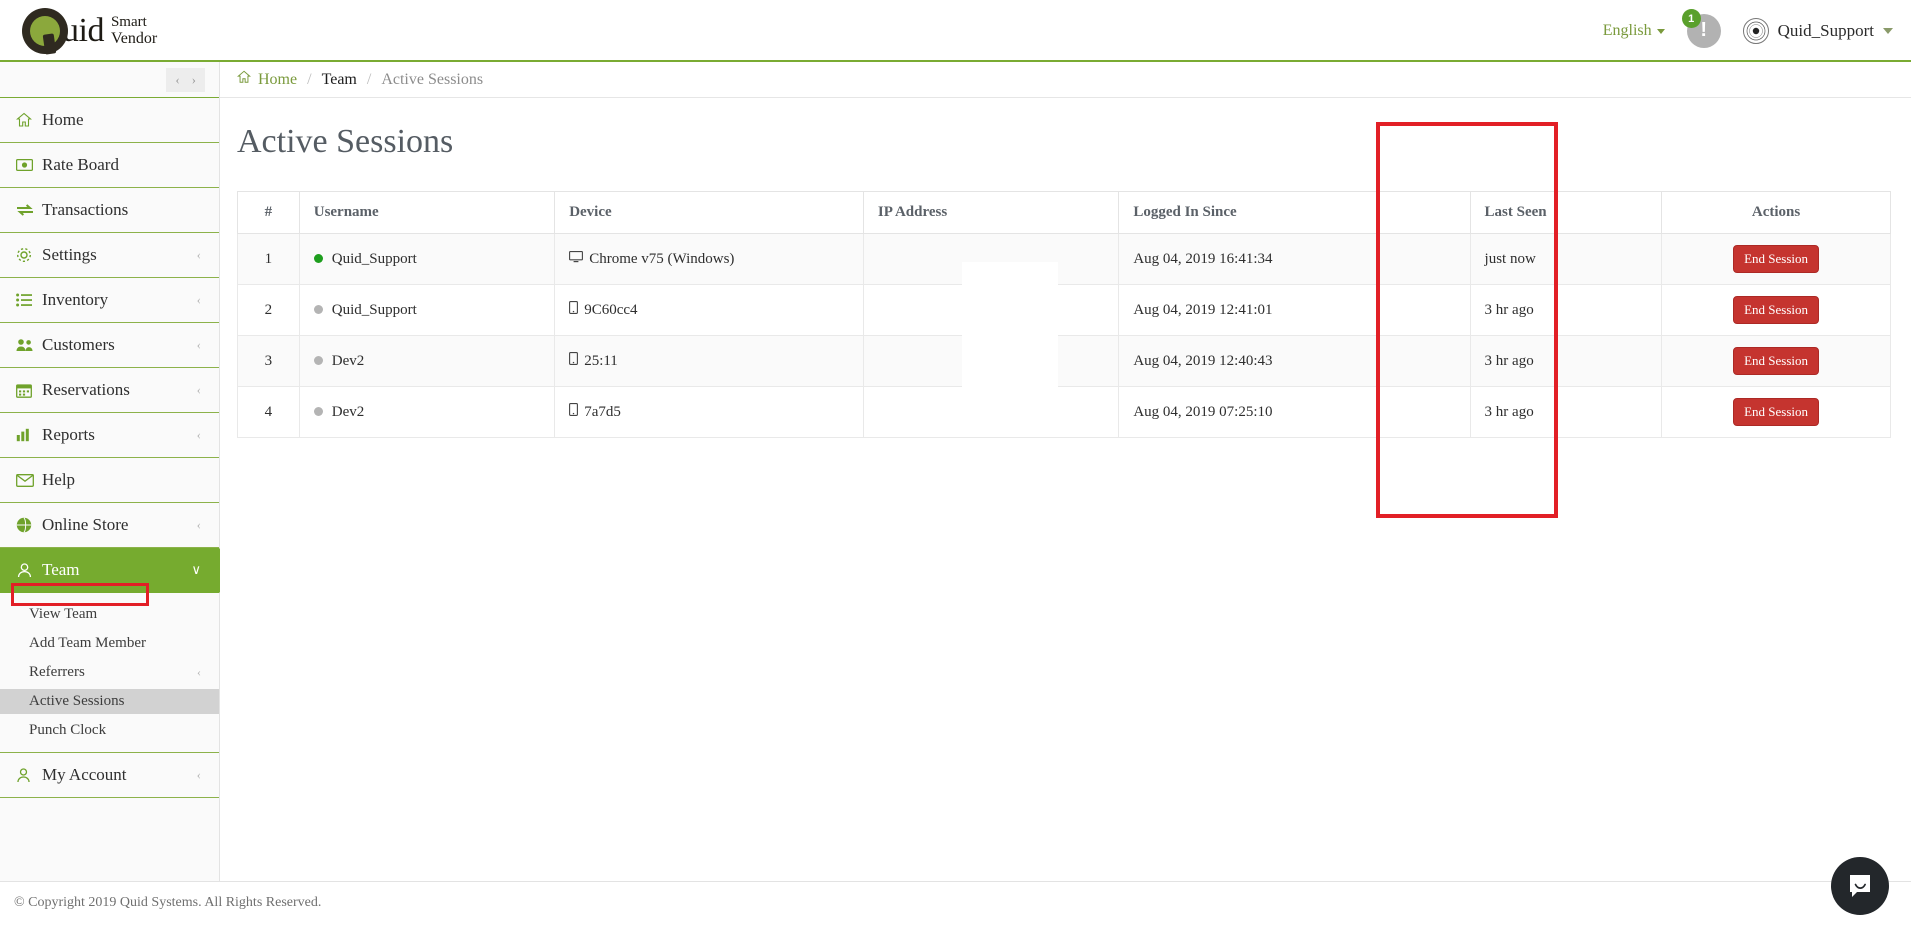 This screenshot has width=1911, height=935. What do you see at coordinates (709, 412) in the screenshot?
I see `cell-device: 7a7d5` at bounding box center [709, 412].